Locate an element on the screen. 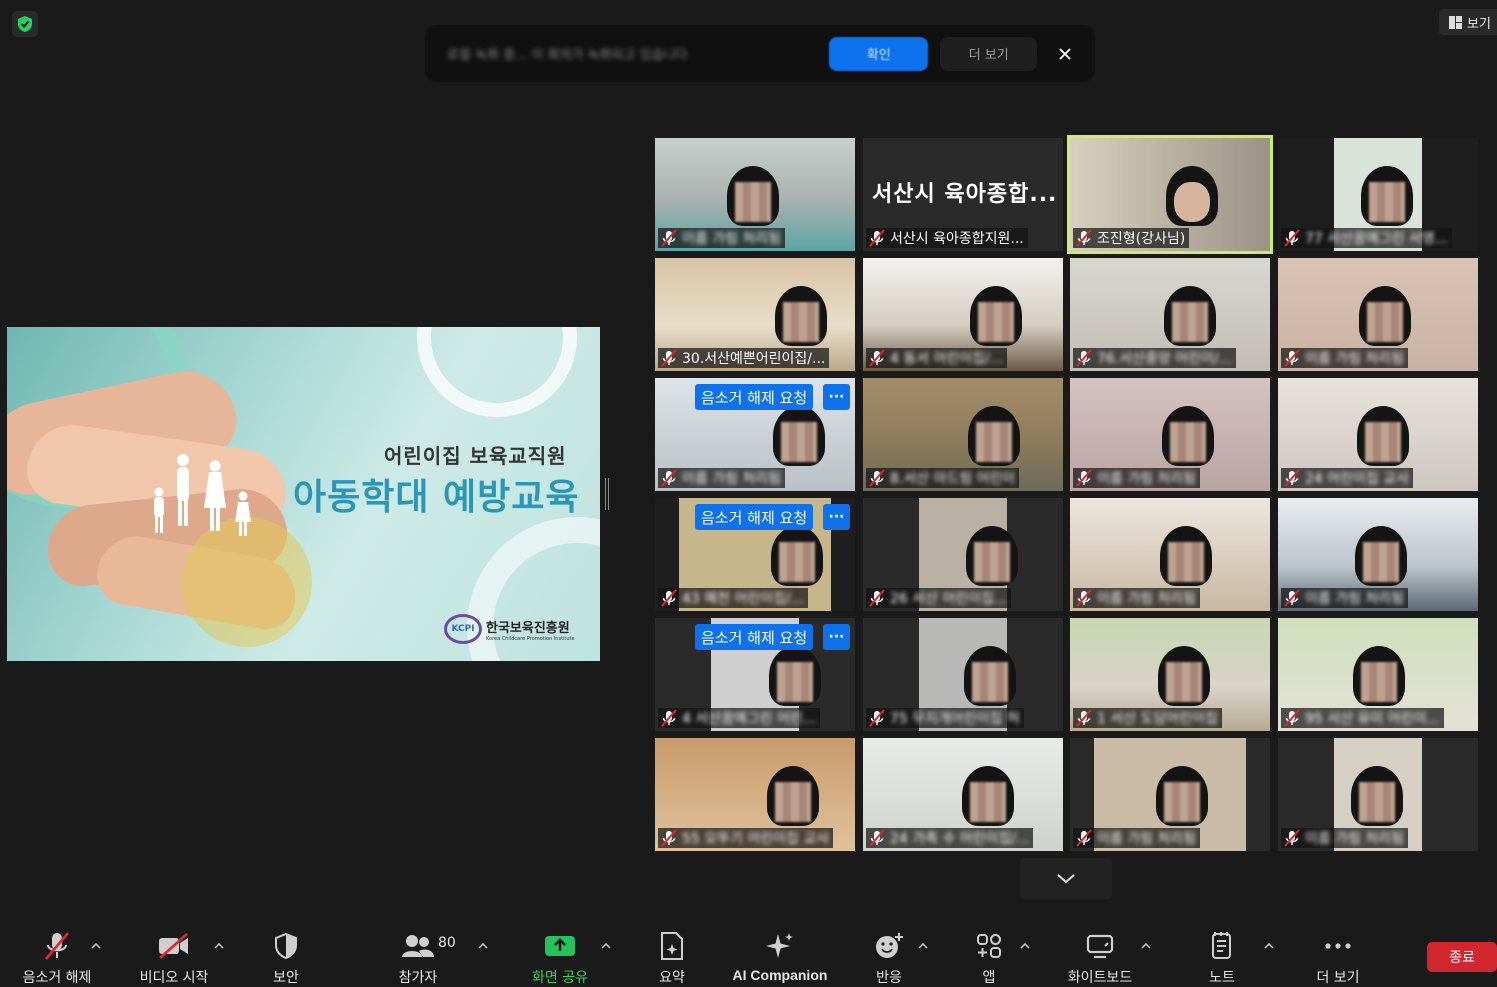  participant-tile: 8.서산 아드림 어린이 is located at coordinates (963, 434).